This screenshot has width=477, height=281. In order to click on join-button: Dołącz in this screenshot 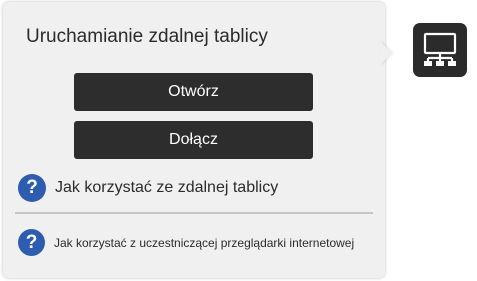, I will do `click(193, 140)`.